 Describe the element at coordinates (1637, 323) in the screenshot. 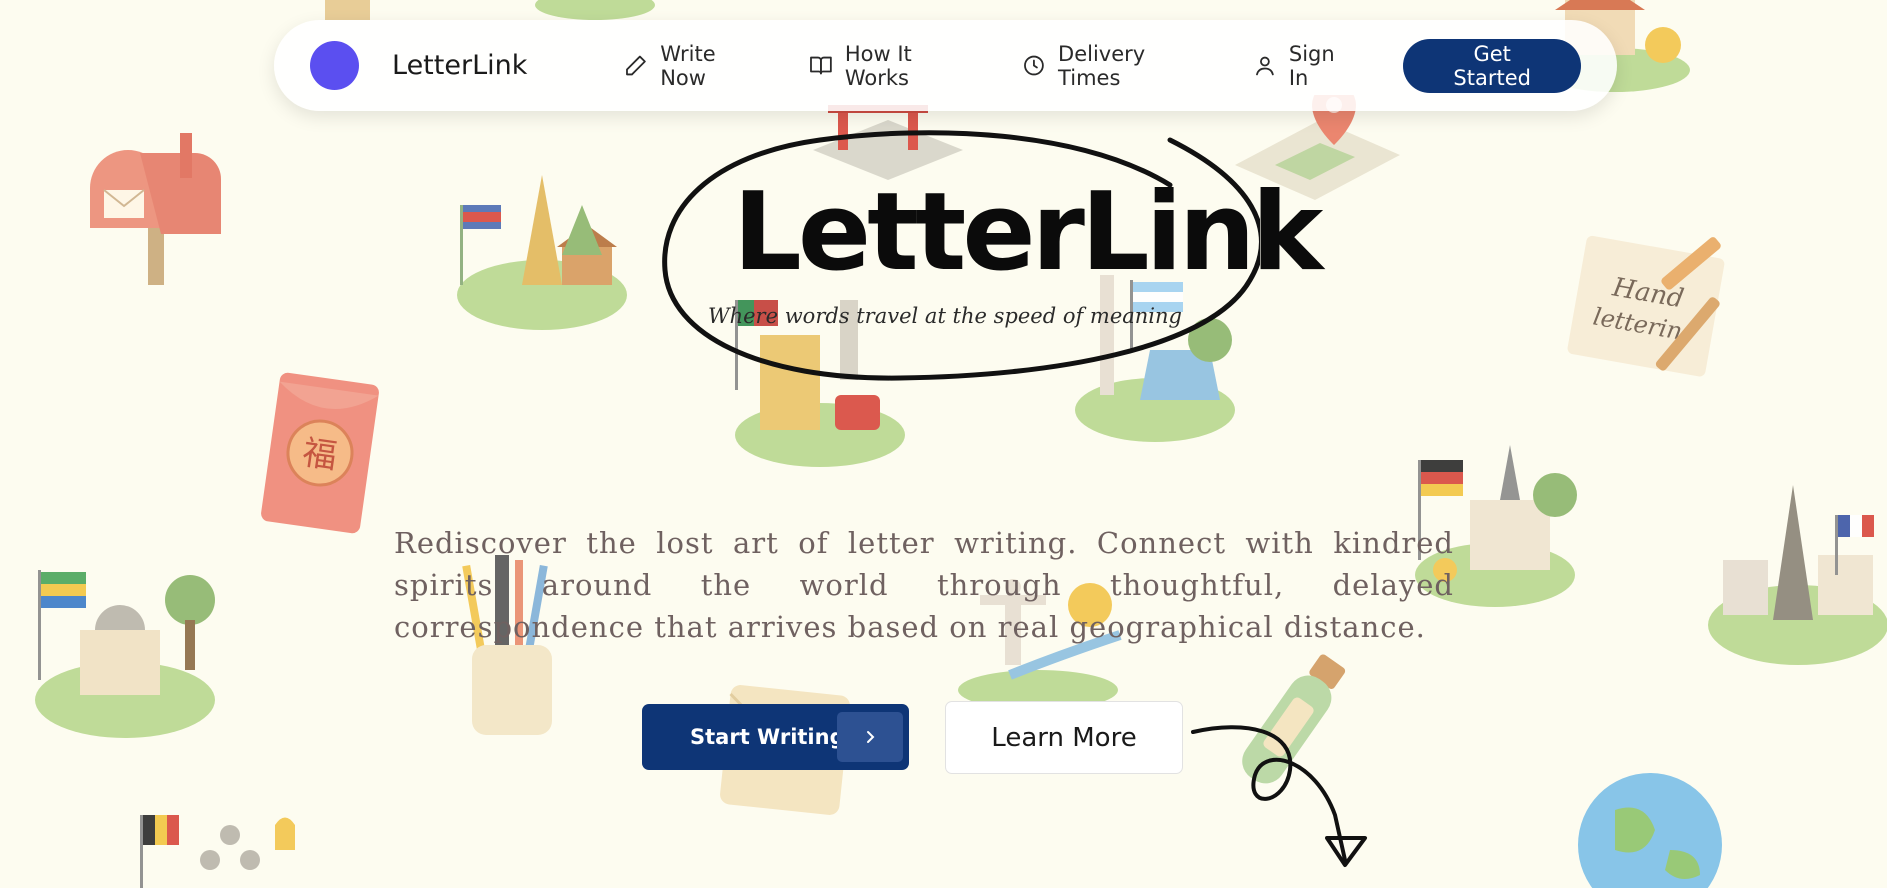

I see `svg-text: letterin` at that location.